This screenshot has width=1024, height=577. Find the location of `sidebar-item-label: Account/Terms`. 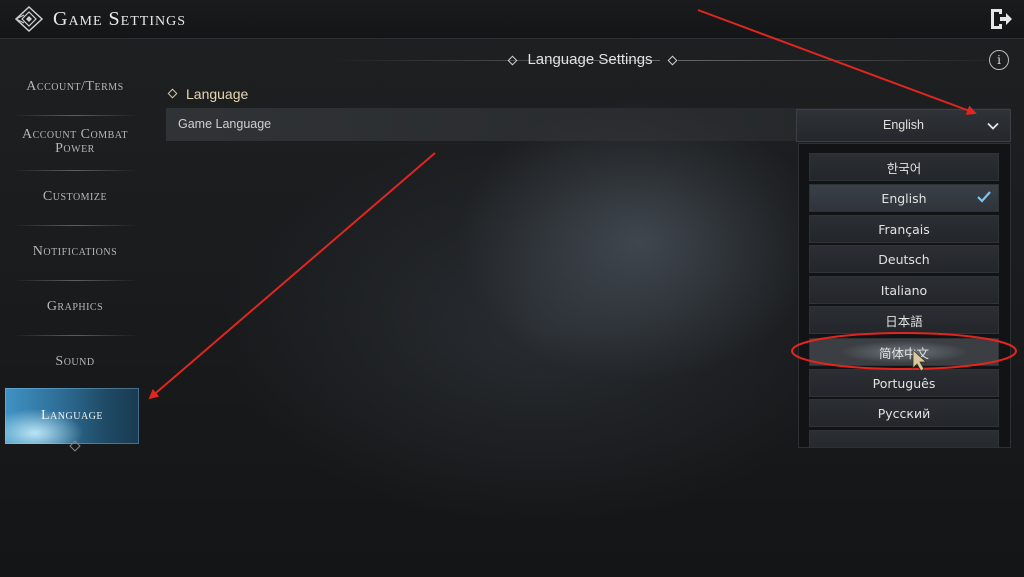

sidebar-item-label: Account/Terms is located at coordinates (75, 86).